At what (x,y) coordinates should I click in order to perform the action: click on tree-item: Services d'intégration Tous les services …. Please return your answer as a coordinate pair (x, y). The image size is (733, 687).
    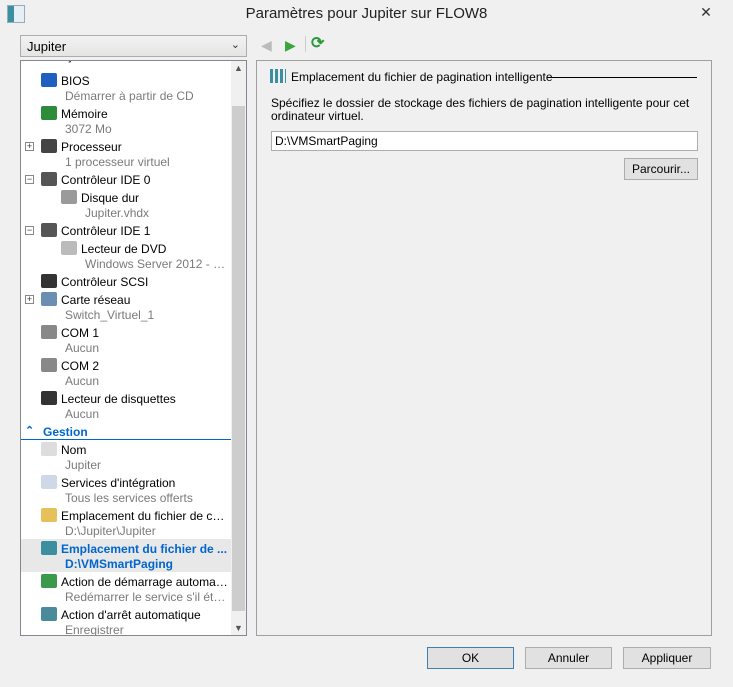
    Looking at the image, I should click on (126, 489).